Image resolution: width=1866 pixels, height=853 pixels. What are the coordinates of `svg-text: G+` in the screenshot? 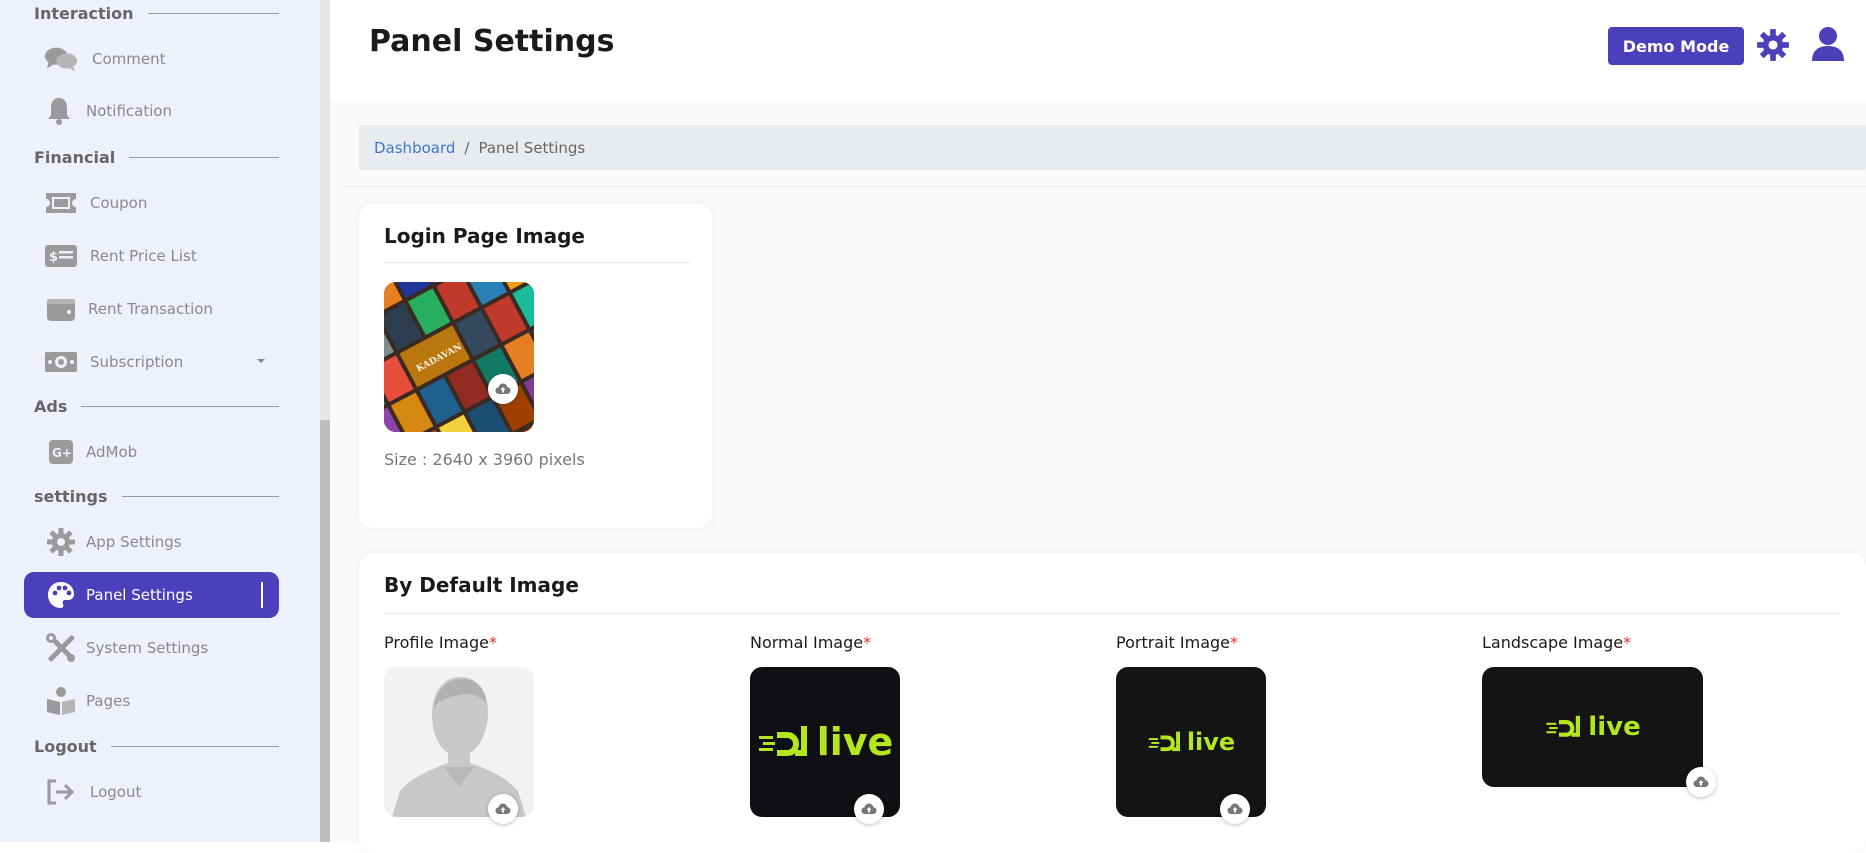 It's located at (62, 453).